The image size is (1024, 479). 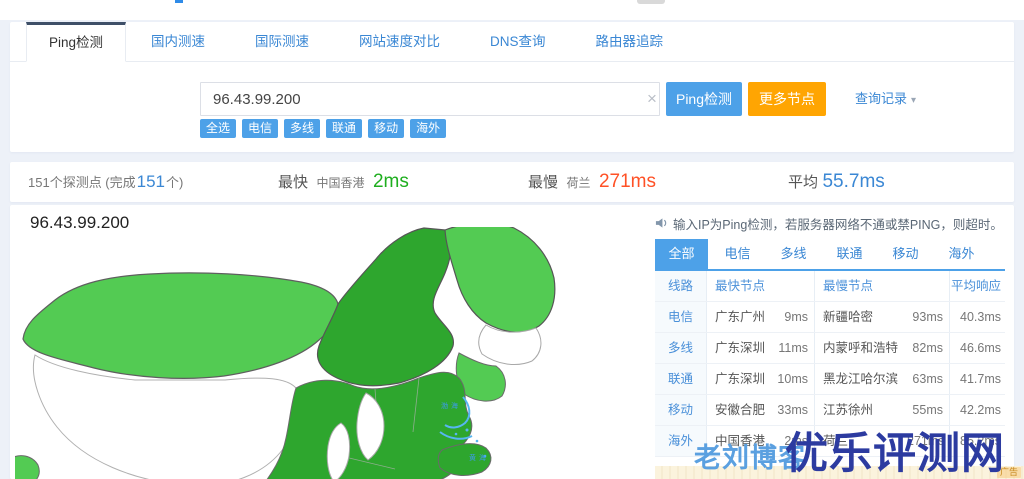 What do you see at coordinates (430, 99) in the screenshot?
I see `ip-search-input` at bounding box center [430, 99].